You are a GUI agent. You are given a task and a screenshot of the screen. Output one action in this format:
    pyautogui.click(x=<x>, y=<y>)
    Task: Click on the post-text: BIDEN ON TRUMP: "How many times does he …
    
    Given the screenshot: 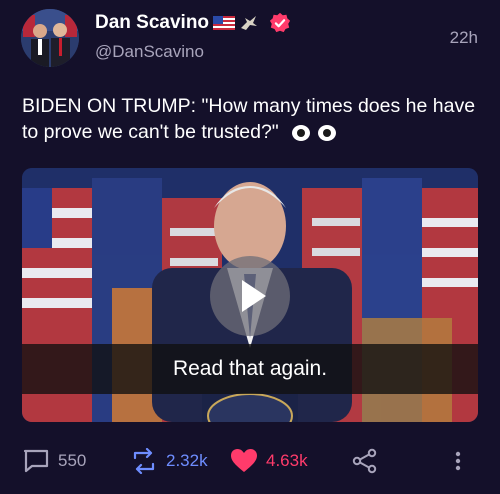 What is the action you would take?
    pyautogui.click(x=252, y=119)
    